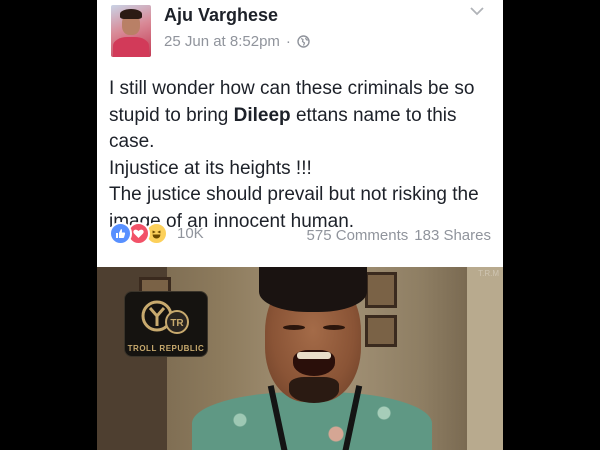  Describe the element at coordinates (303, 41) in the screenshot. I see `globe-icon` at that location.